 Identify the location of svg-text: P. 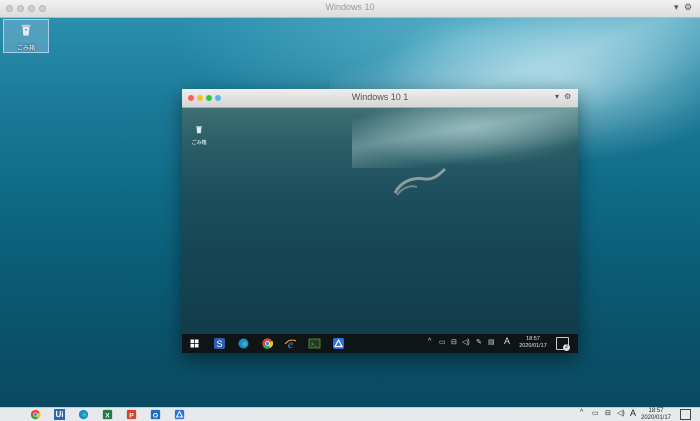
(131, 415).